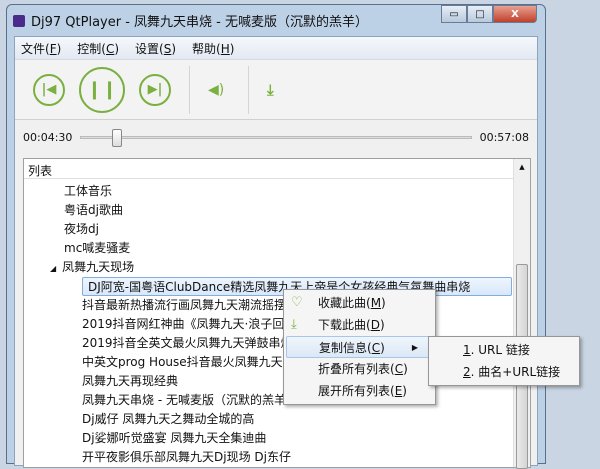 This screenshot has width=600, height=469. I want to click on menu-item-download: ⤓ 下载此曲(D), so click(359, 325).